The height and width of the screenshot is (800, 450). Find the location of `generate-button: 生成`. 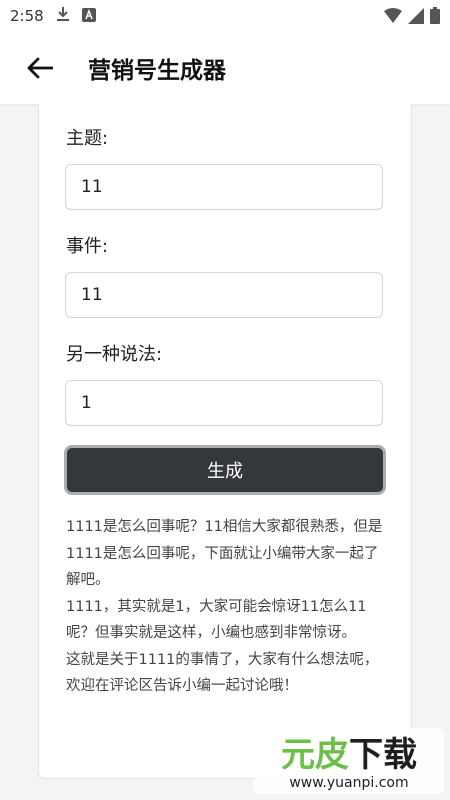

generate-button: 生成 is located at coordinates (225, 470).